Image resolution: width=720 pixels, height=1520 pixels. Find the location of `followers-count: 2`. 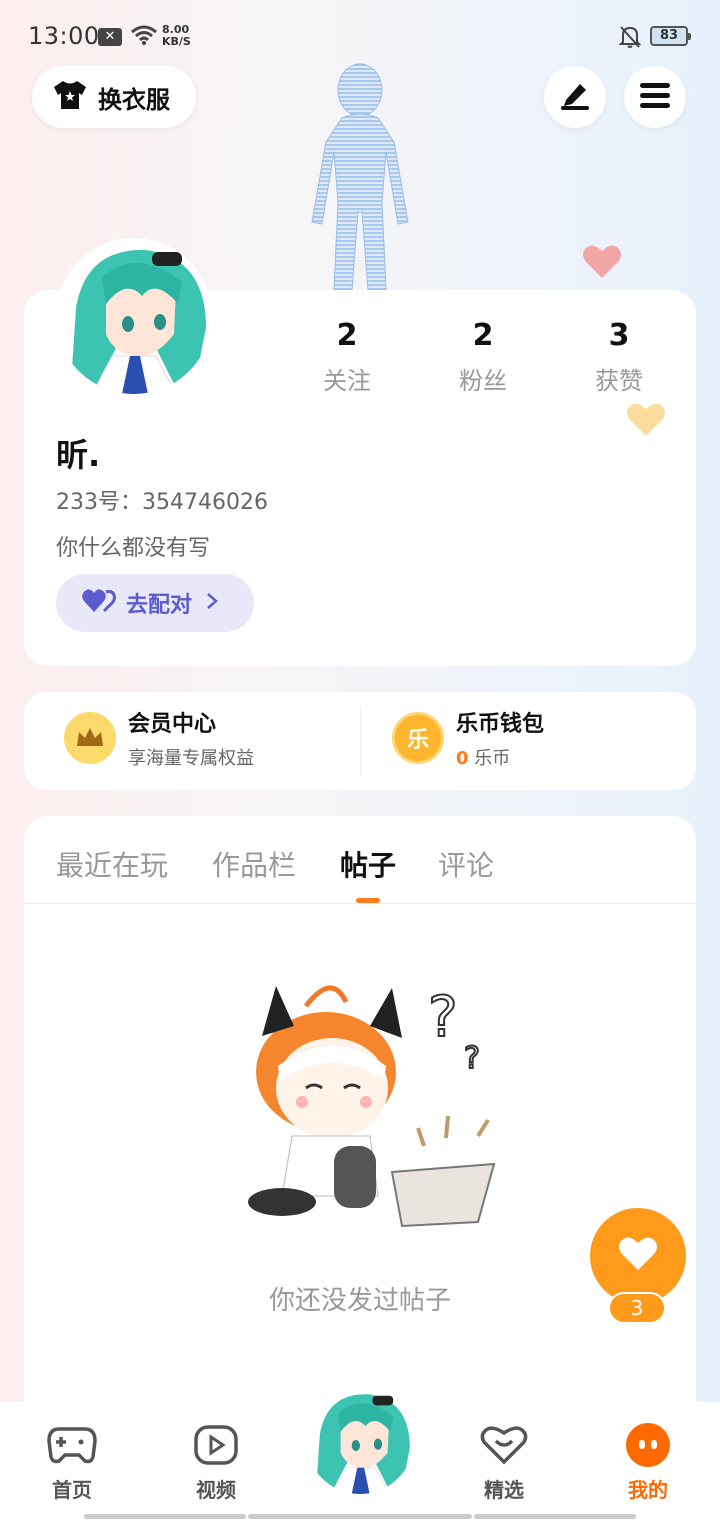

followers-count: 2 is located at coordinates (483, 335).